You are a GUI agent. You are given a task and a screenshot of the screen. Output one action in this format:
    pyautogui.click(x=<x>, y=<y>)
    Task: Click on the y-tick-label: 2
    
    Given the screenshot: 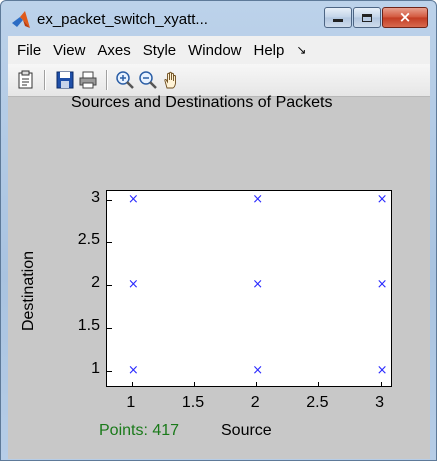 What is the action you would take?
    pyautogui.click(x=95, y=283)
    